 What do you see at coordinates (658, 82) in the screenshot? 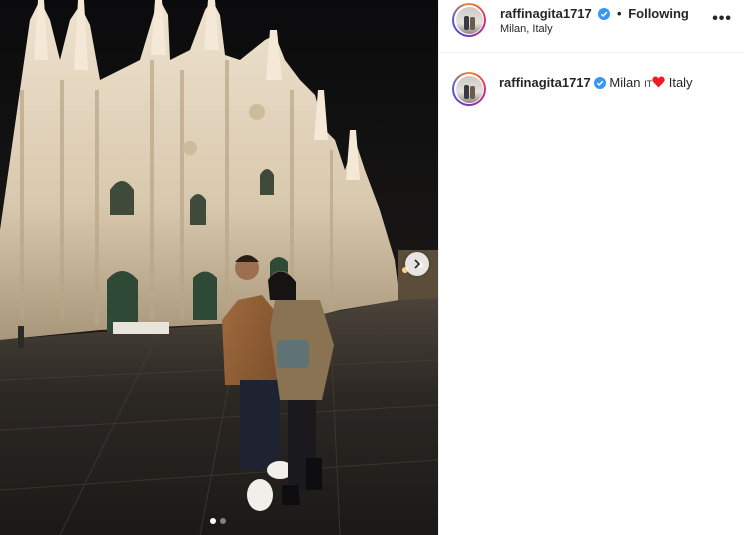
I see `heart-emoji-icon` at bounding box center [658, 82].